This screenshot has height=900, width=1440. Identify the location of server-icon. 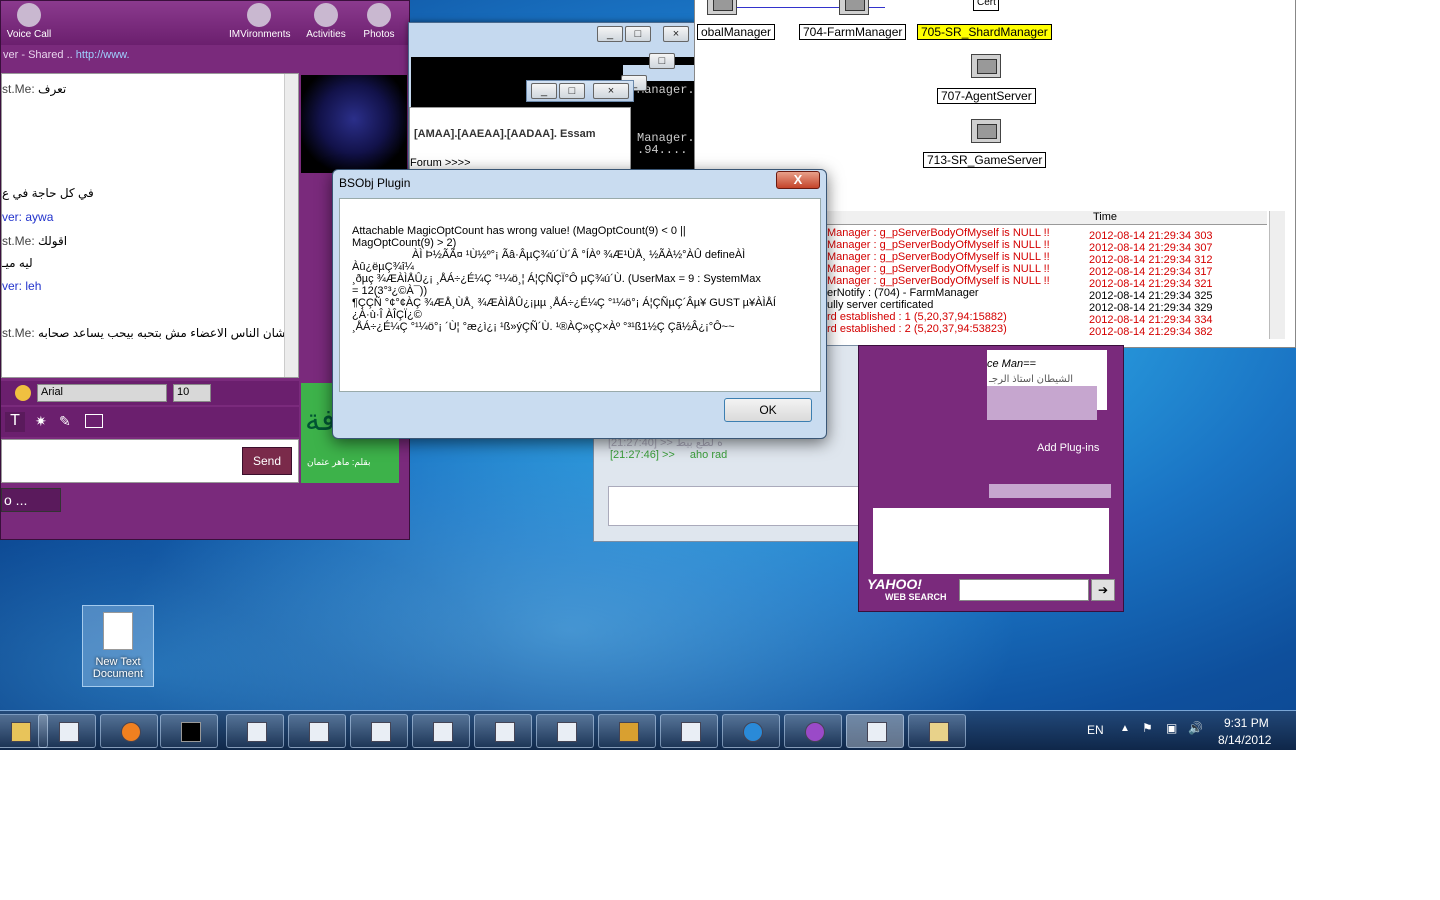
(986, 66).